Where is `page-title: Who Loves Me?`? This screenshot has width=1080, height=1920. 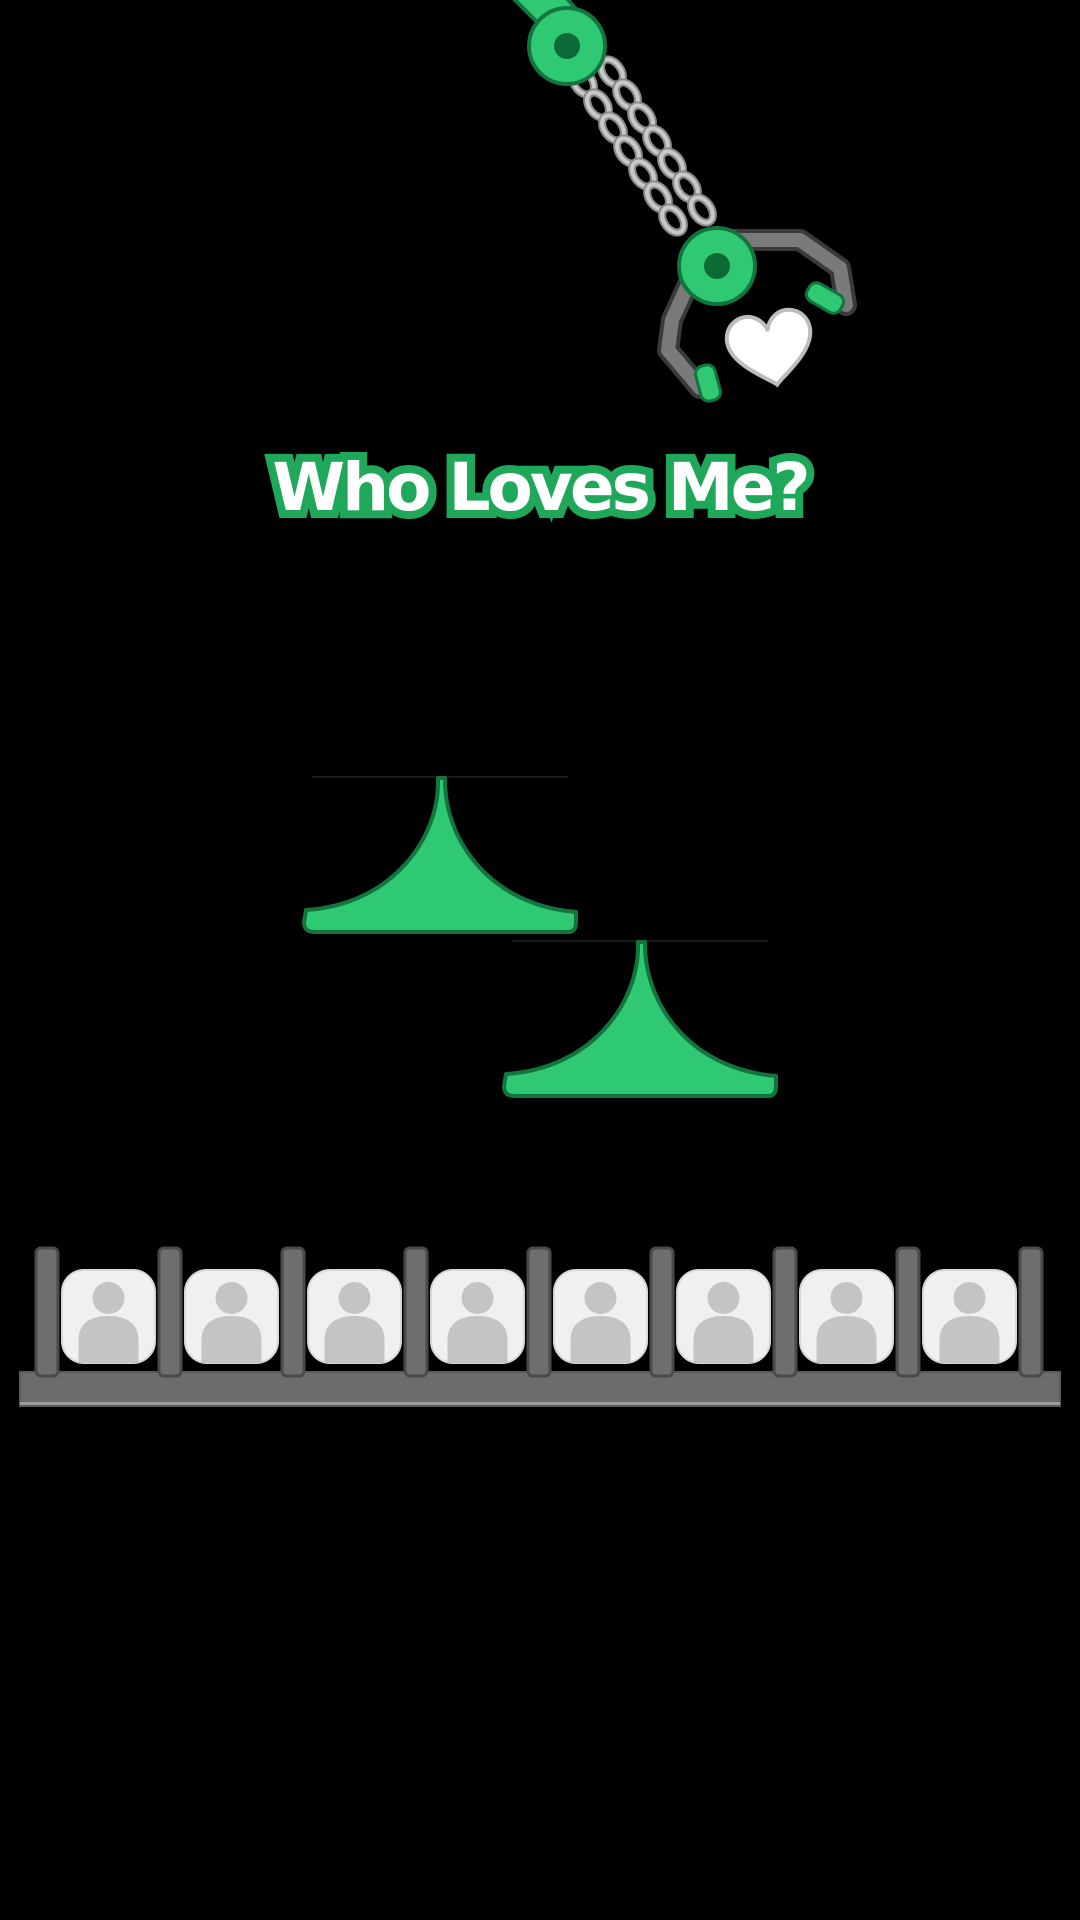
page-title: Who Loves Me? is located at coordinates (541, 488).